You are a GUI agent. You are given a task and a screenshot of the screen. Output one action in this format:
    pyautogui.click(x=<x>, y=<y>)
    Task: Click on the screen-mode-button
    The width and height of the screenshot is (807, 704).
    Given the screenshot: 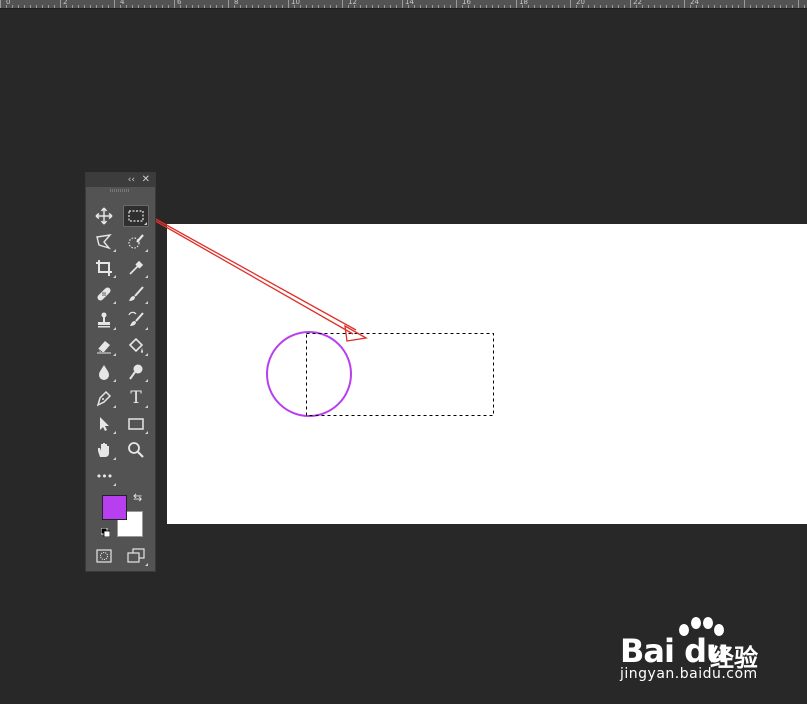 What is the action you would take?
    pyautogui.click(x=136, y=556)
    